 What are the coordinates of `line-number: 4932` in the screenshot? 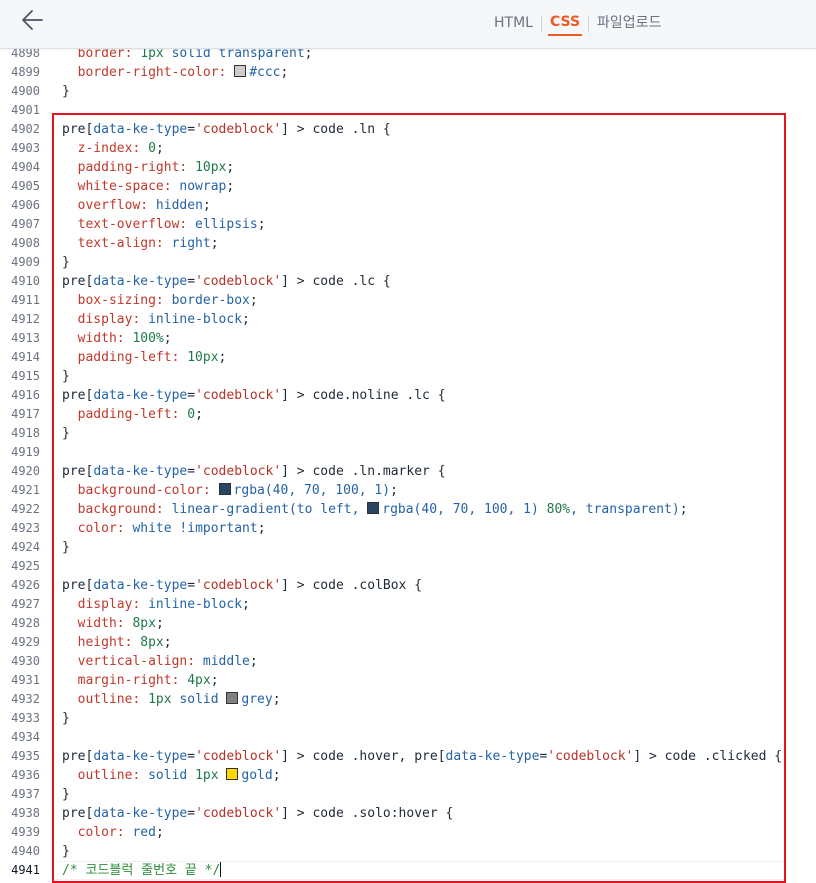 It's located at (25, 699).